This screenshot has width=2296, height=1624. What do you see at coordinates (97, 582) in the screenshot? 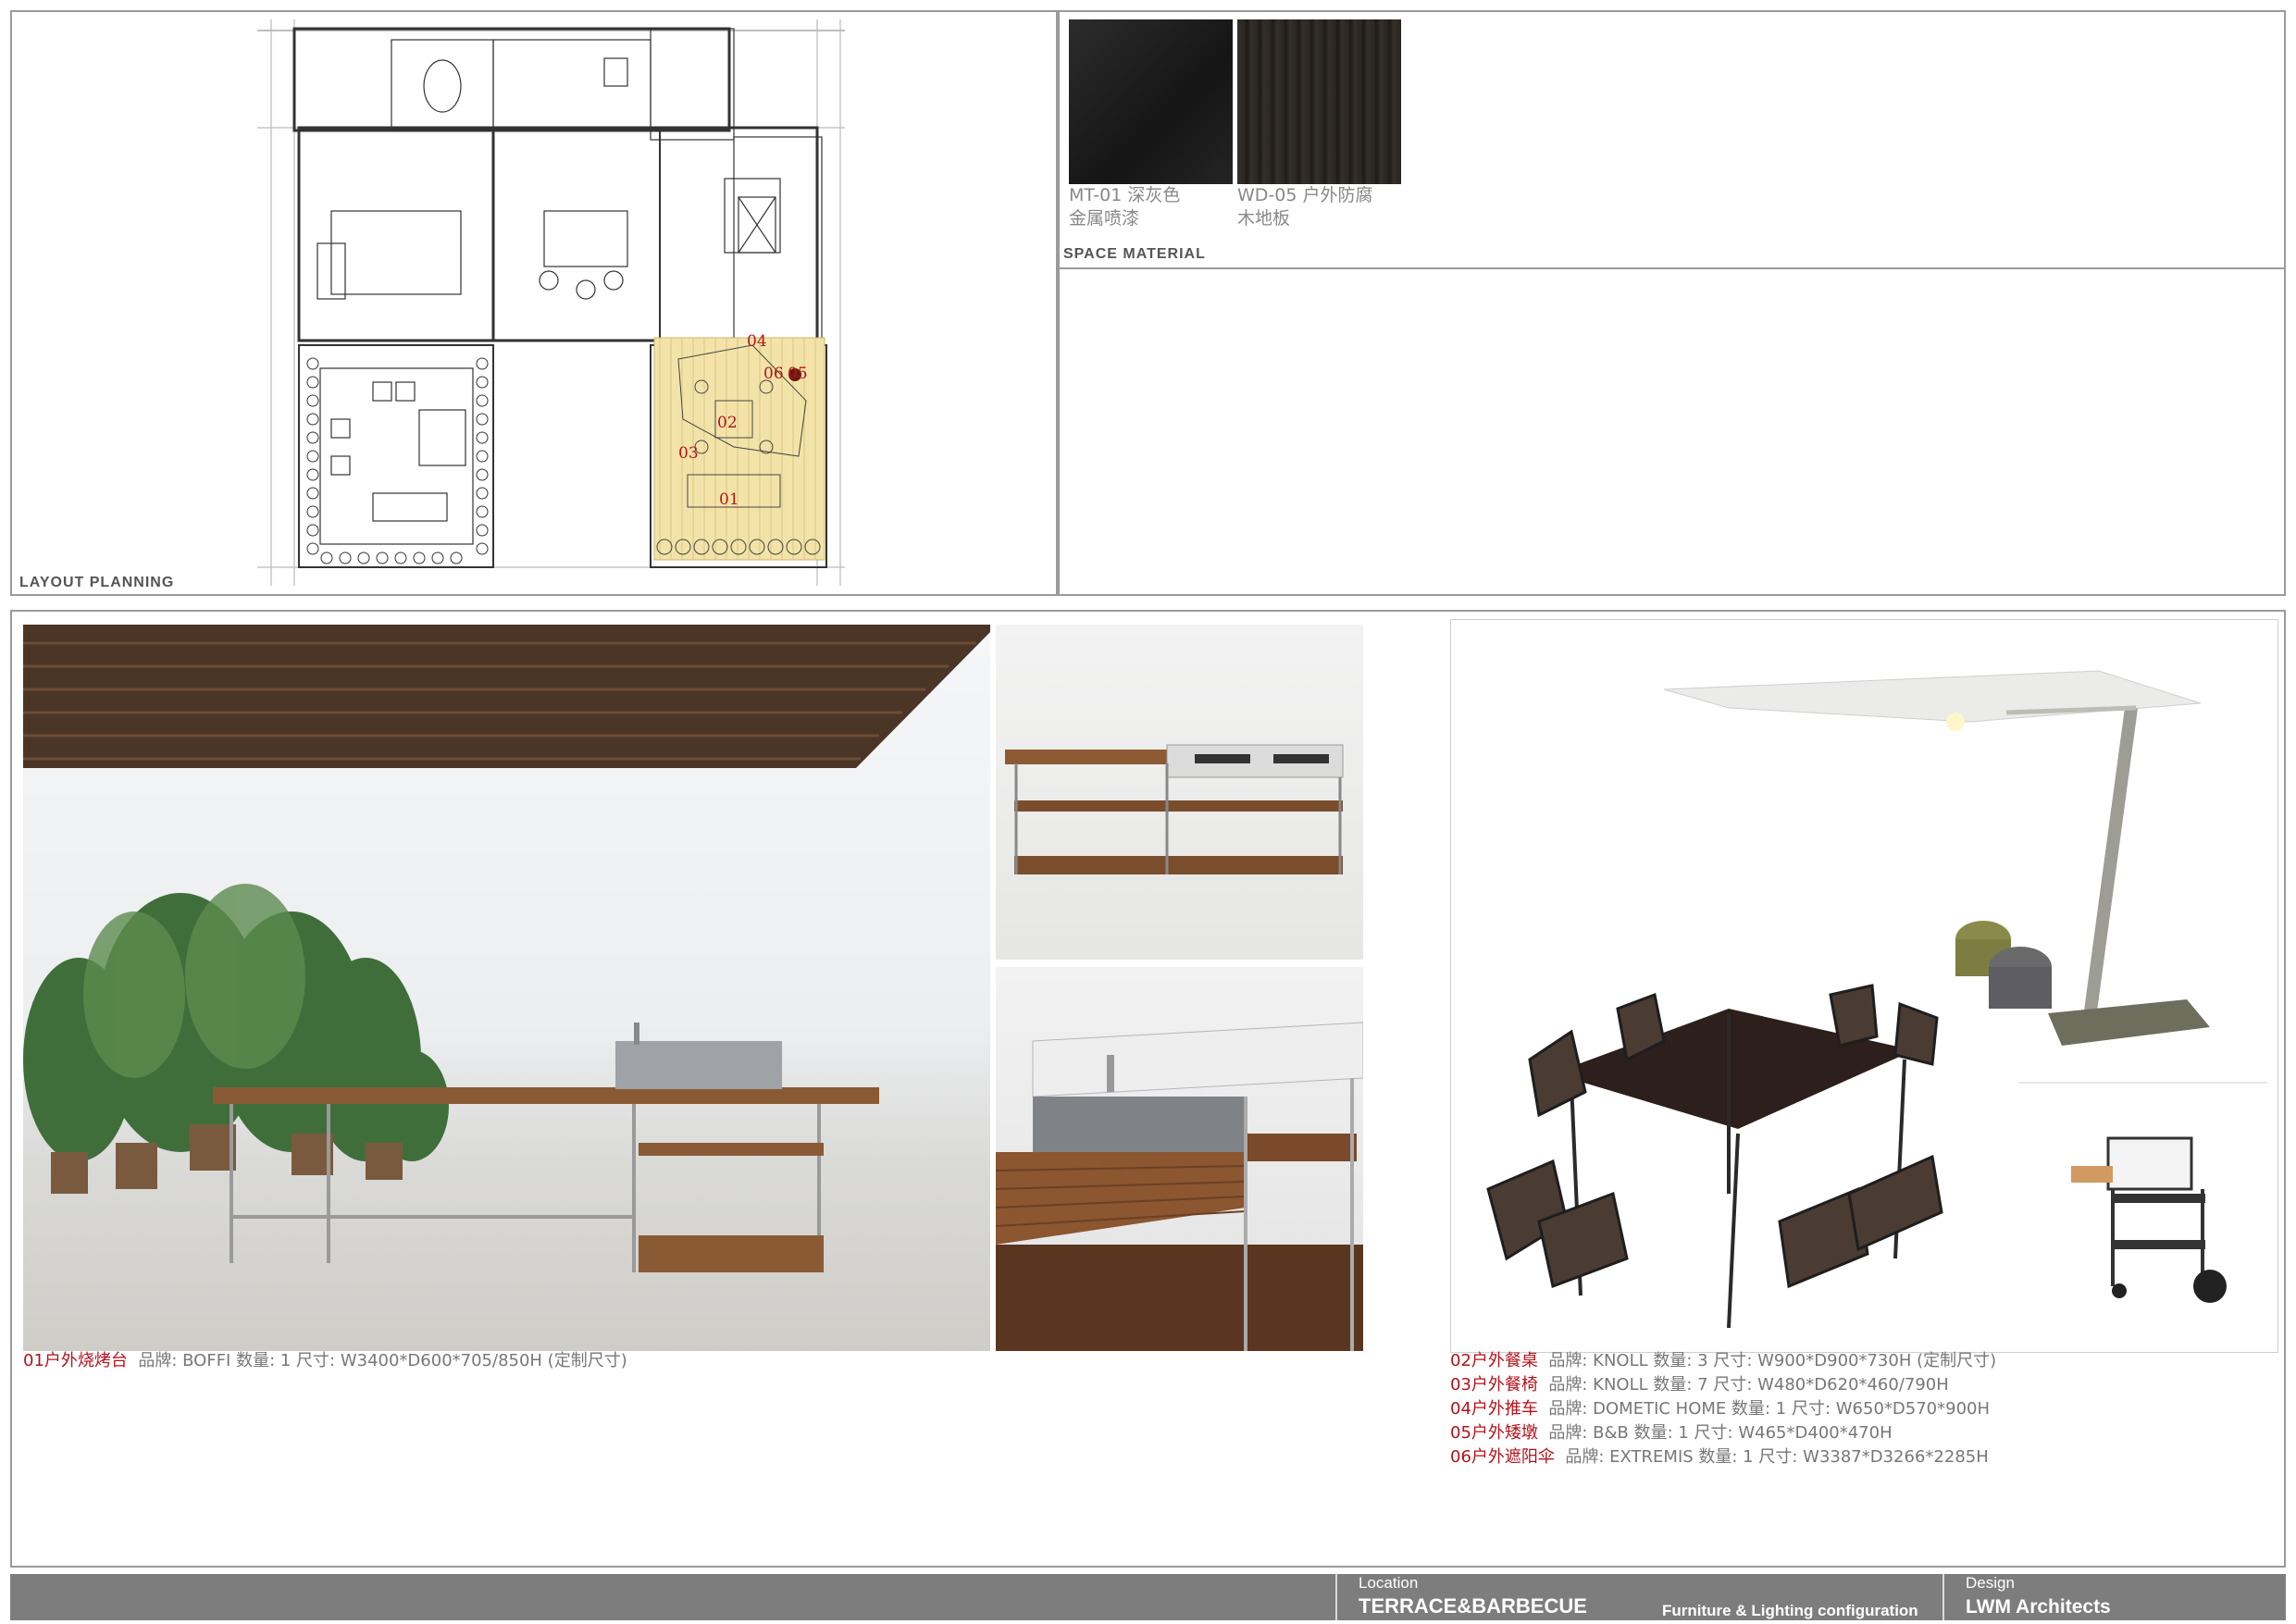
I see `layout-planning-label: LAYOUT PLANNING` at bounding box center [97, 582].